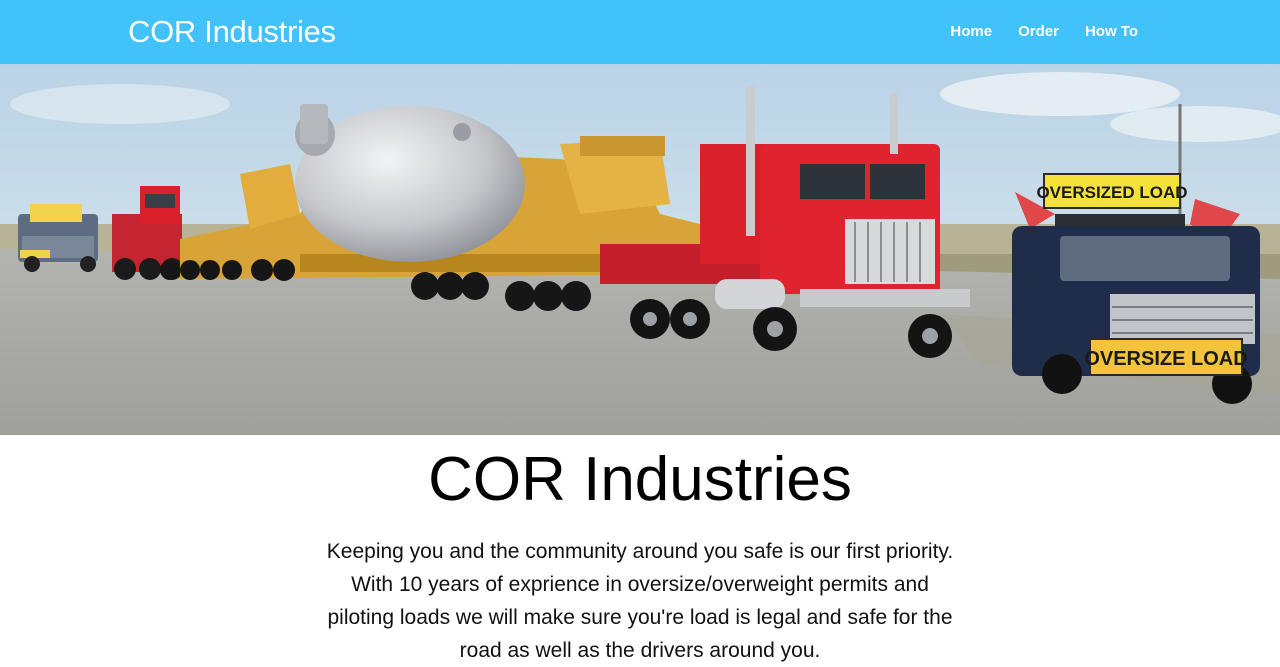  I want to click on nav-links: Home Order How To, so click(1044, 32).